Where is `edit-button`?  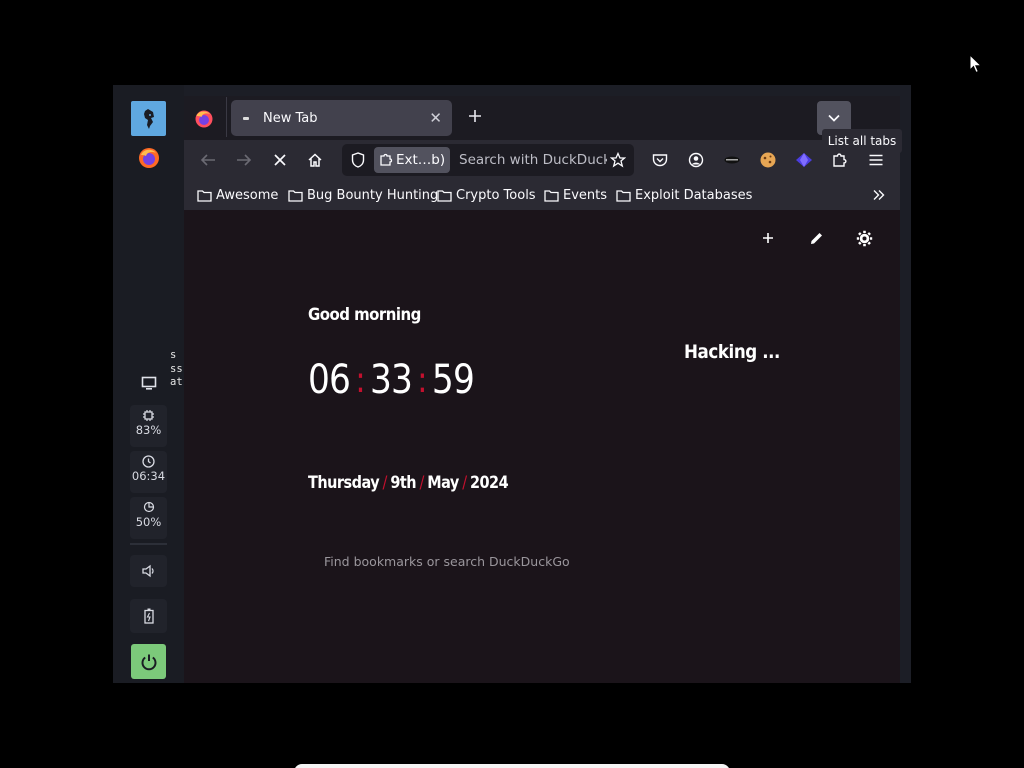 edit-button is located at coordinates (816, 238).